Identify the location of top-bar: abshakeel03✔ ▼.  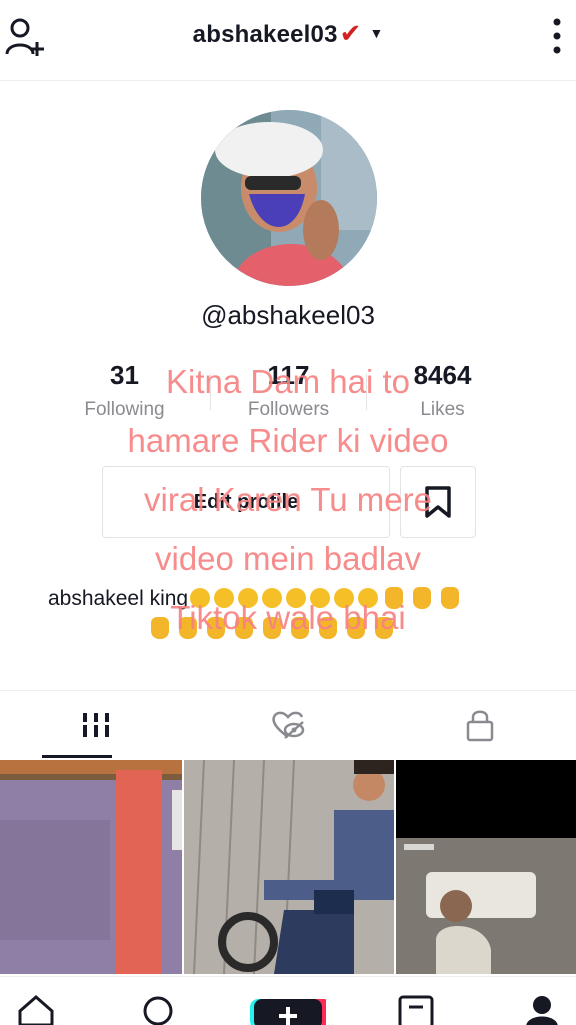
(288, 40).